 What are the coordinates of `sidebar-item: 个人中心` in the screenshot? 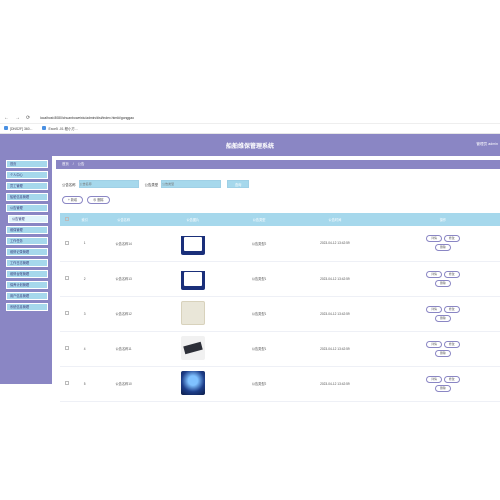 It's located at (27, 175).